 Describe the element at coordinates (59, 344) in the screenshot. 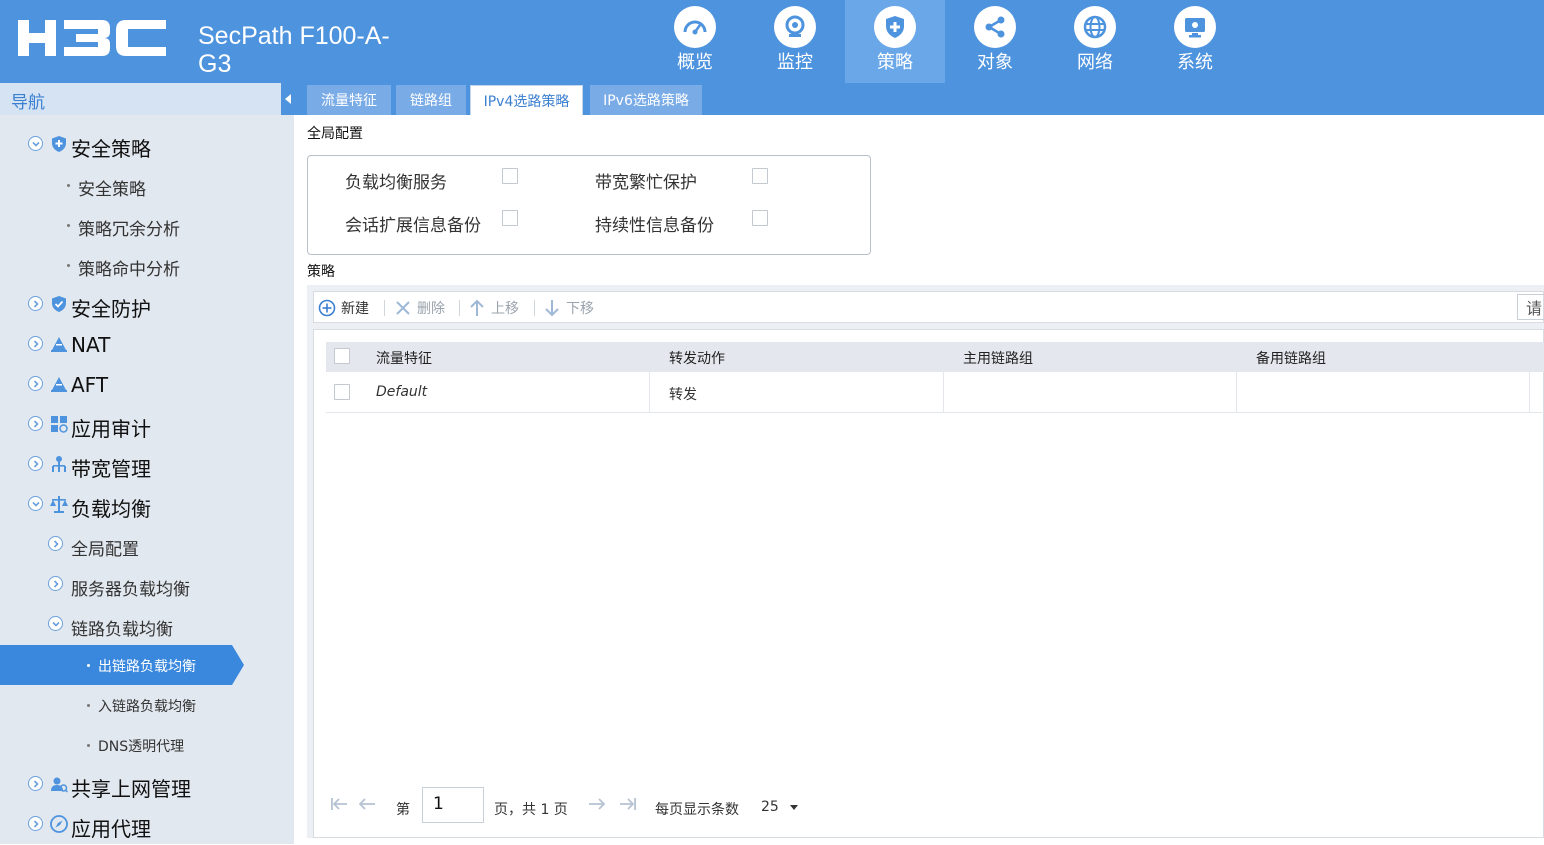

I see `network-translation-icon` at that location.